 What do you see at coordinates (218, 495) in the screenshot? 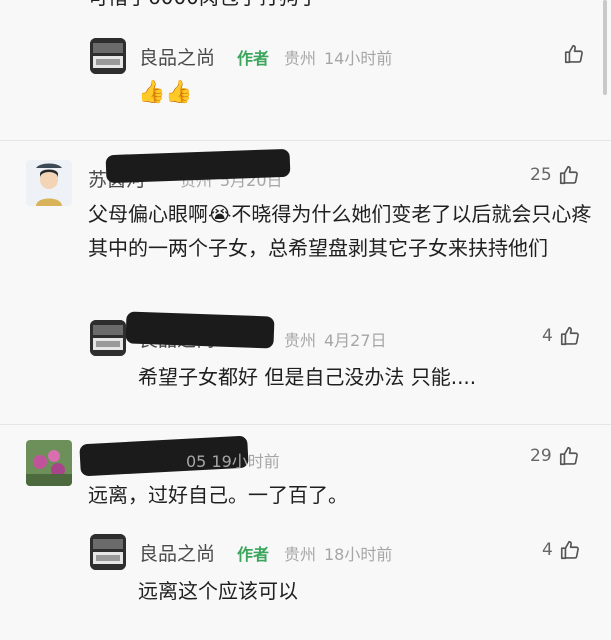
I see `comment-text: 远离，过好自己。一了百了。` at bounding box center [218, 495].